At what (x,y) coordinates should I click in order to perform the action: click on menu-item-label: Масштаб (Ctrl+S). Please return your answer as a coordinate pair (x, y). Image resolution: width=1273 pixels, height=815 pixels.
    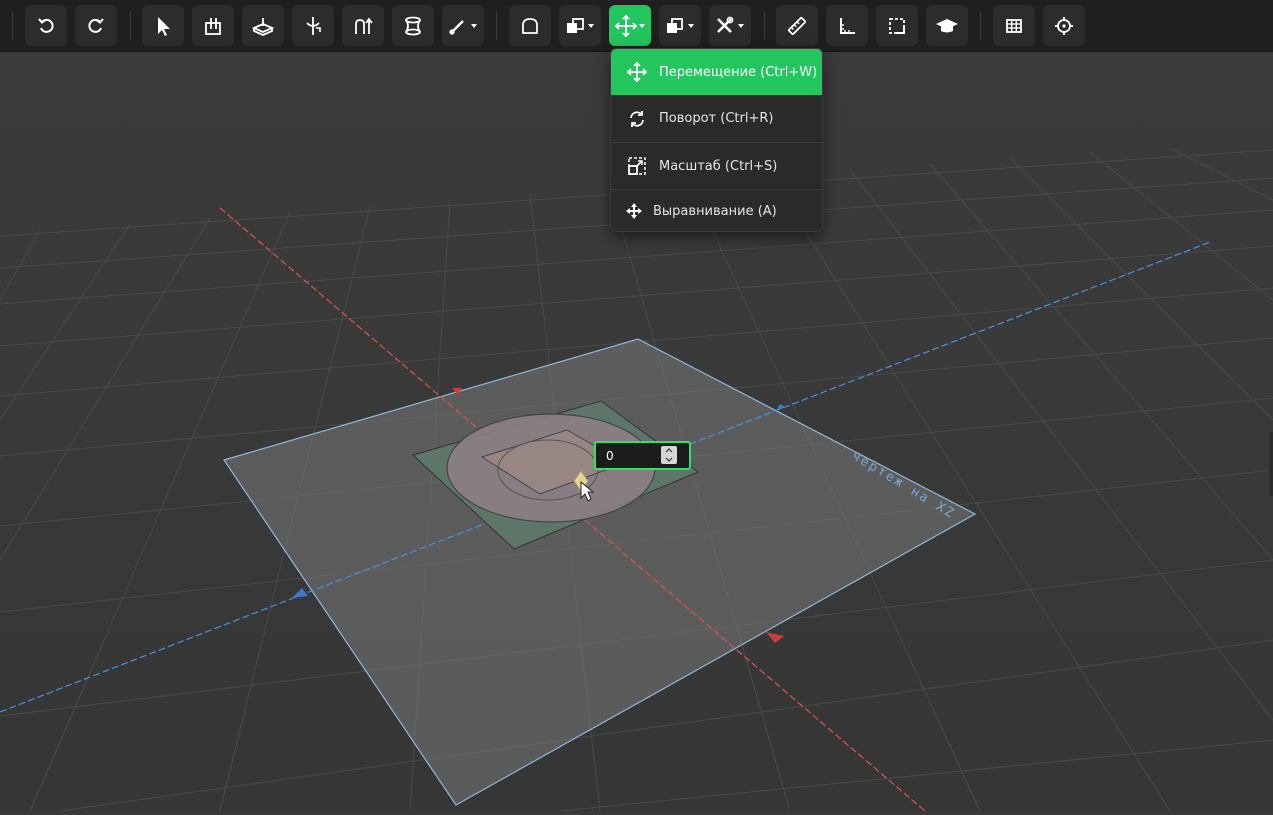
    Looking at the image, I should click on (718, 166).